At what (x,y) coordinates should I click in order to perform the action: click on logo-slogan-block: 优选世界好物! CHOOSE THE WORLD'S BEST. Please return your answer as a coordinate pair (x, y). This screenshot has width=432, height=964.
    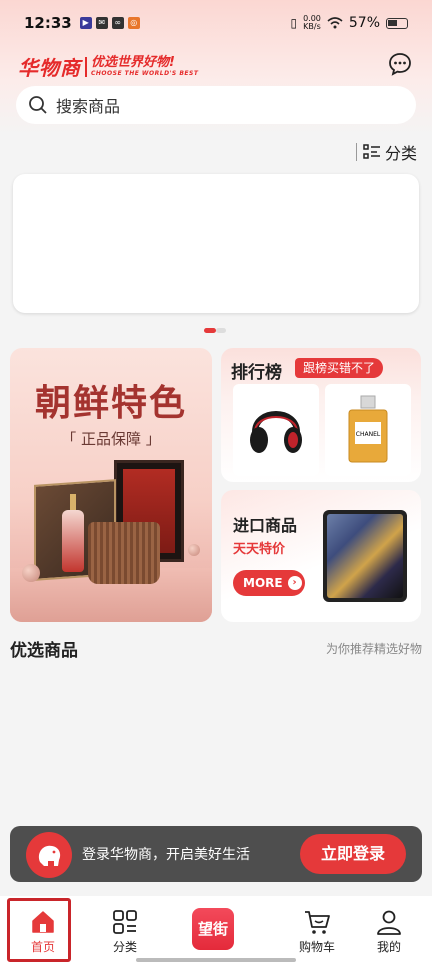
    Looking at the image, I should click on (145, 66).